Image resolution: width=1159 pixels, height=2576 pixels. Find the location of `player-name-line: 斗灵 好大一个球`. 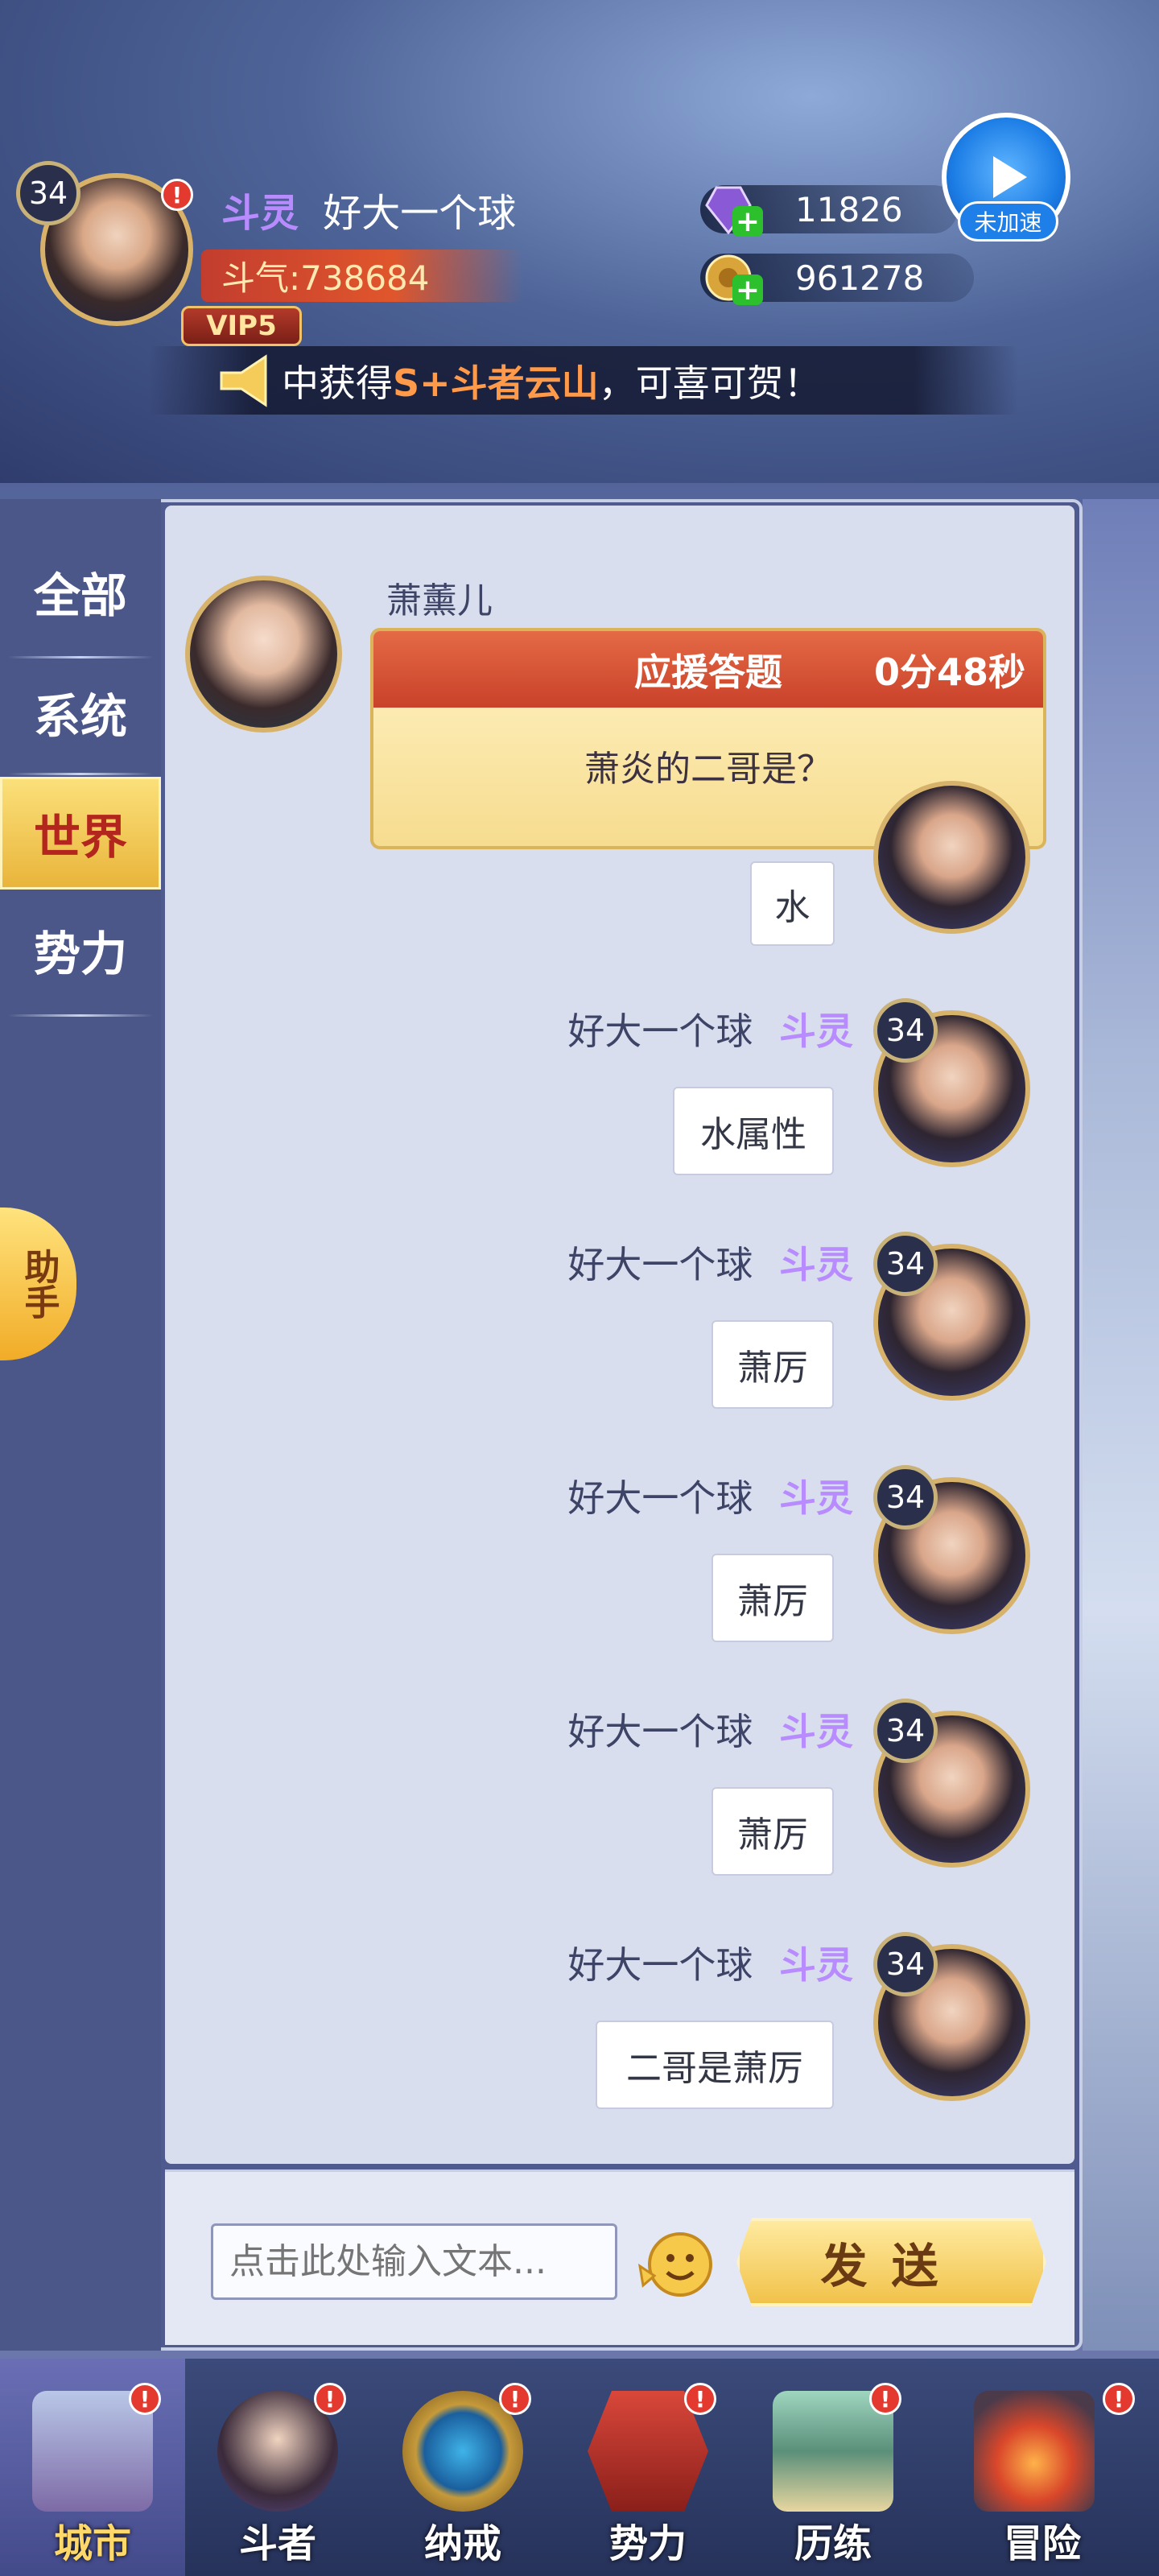

player-name-line: 斗灵 好大一个球 is located at coordinates (368, 209).